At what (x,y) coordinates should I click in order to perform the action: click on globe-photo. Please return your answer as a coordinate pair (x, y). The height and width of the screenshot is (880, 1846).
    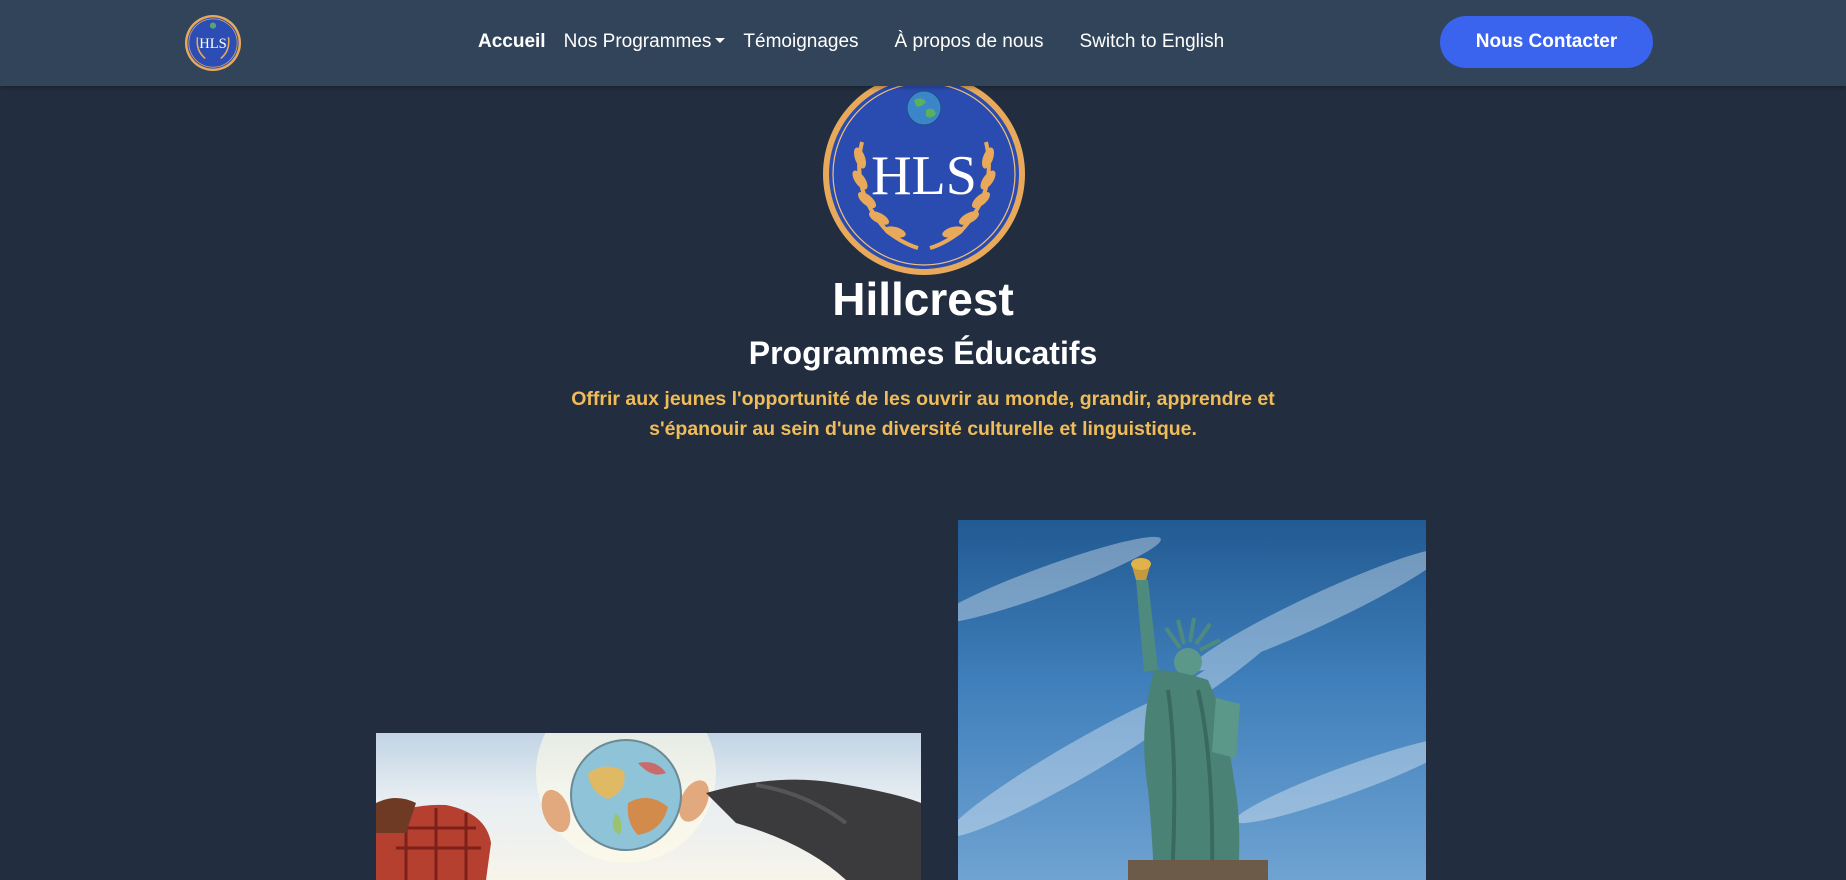
    Looking at the image, I should click on (648, 806).